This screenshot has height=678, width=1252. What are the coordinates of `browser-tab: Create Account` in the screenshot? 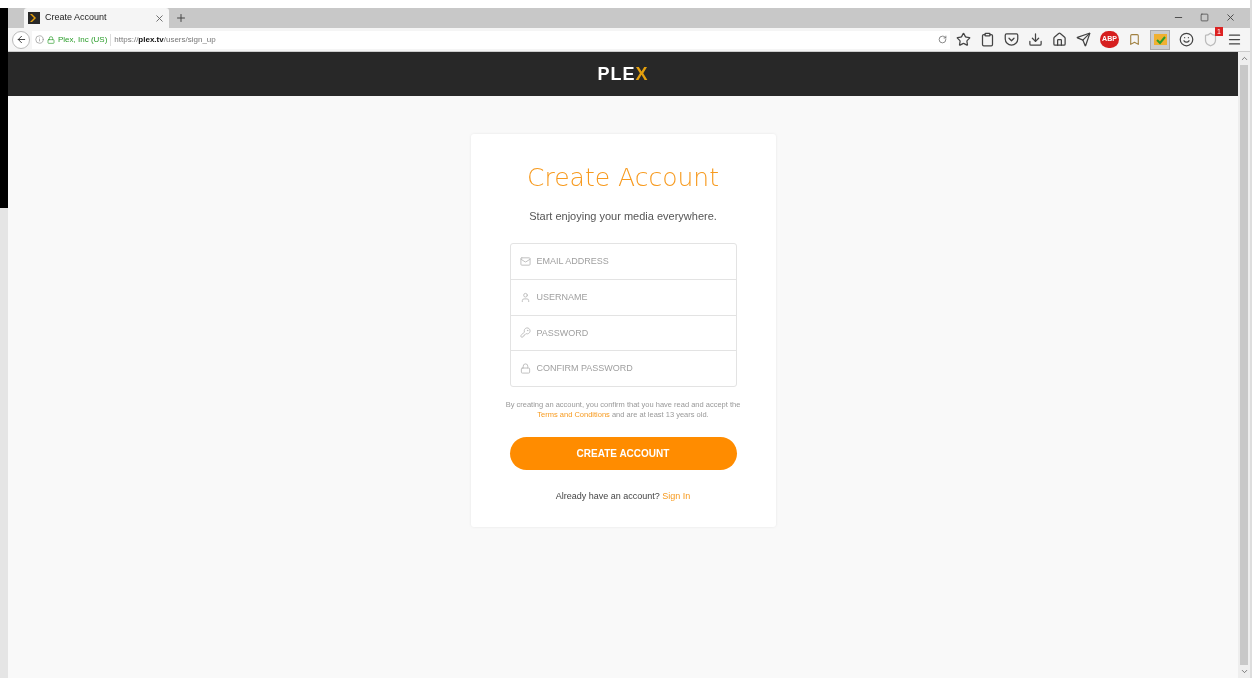 It's located at (96, 18).